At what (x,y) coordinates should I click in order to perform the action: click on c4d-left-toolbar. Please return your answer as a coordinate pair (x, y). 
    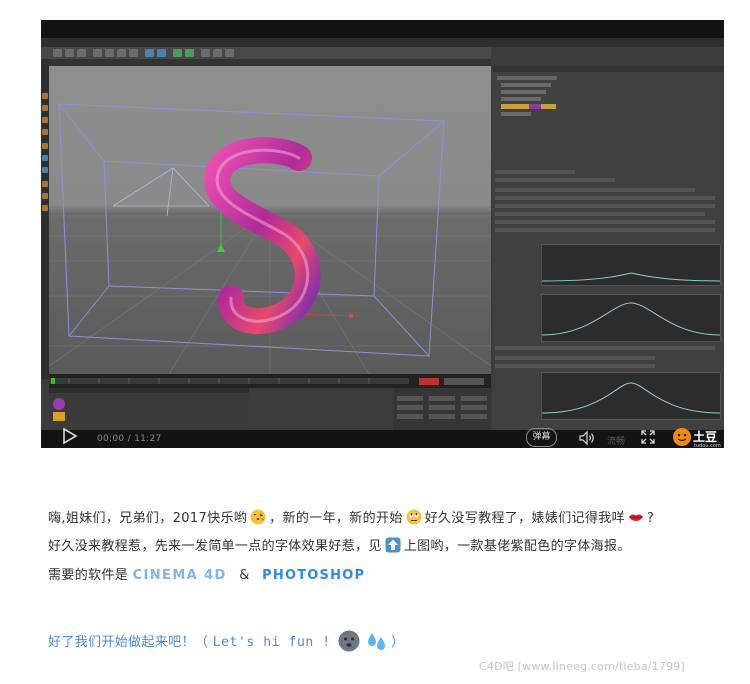
    Looking at the image, I should click on (45, 219).